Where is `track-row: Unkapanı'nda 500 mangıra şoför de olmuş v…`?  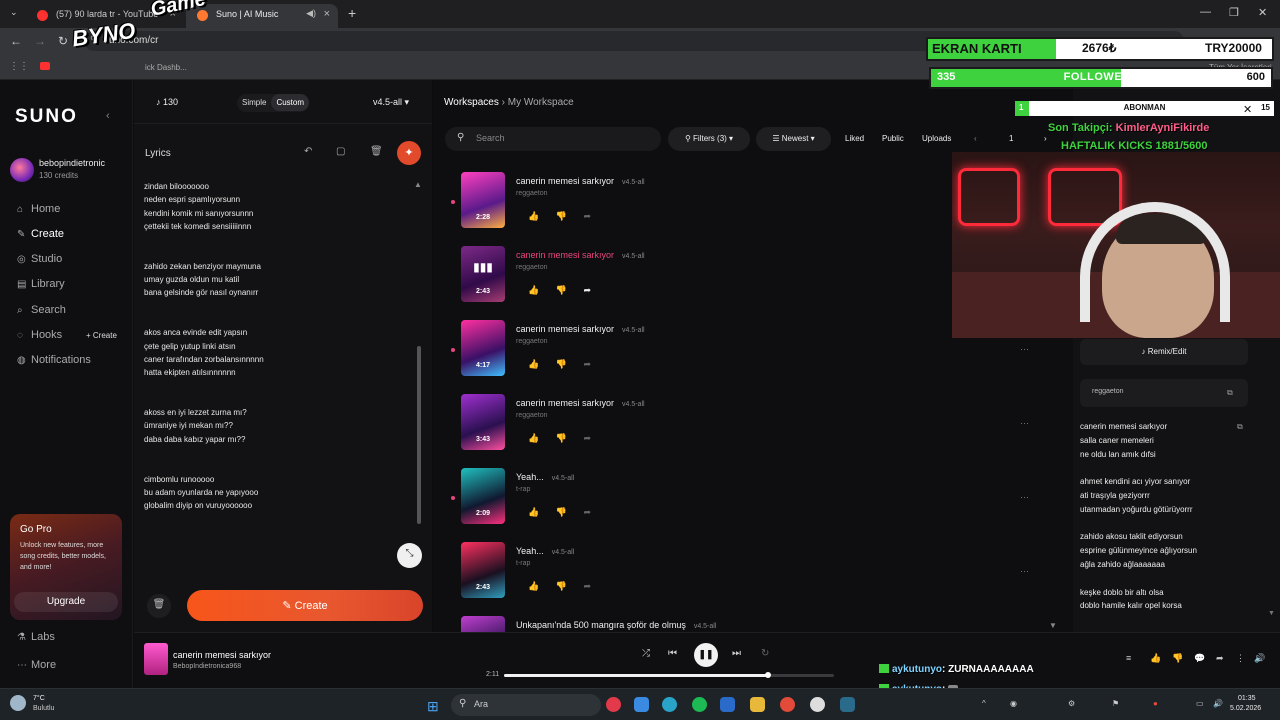 track-row: Unkapanı'nda 500 mangıra şoför de olmuş v… is located at coordinates (745, 624).